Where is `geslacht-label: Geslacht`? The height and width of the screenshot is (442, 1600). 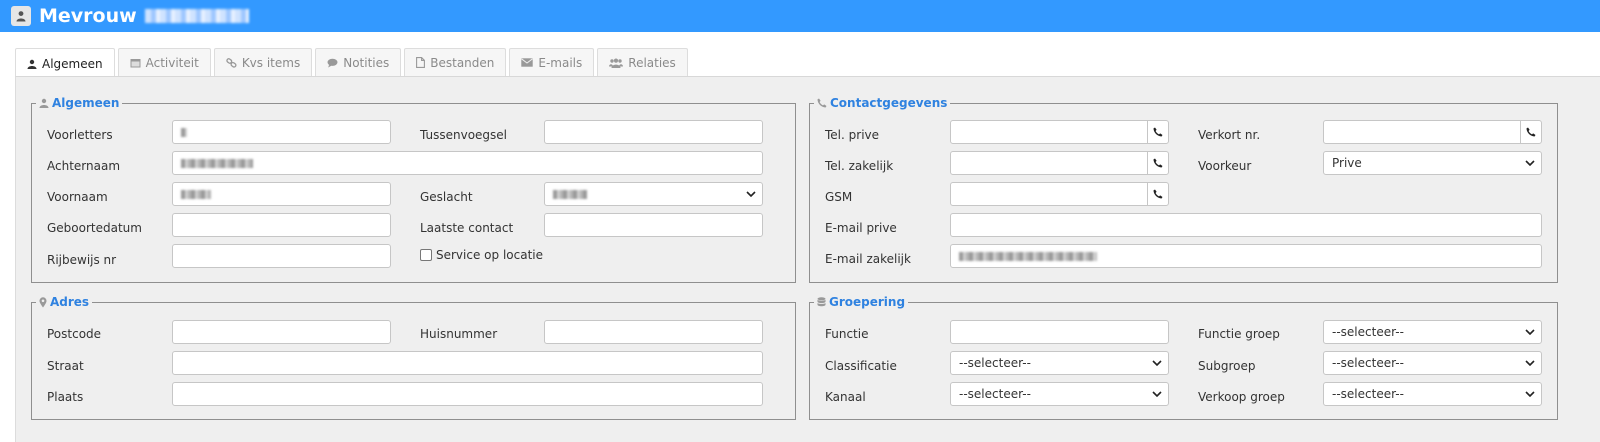
geslacht-label: Geslacht is located at coordinates (446, 197).